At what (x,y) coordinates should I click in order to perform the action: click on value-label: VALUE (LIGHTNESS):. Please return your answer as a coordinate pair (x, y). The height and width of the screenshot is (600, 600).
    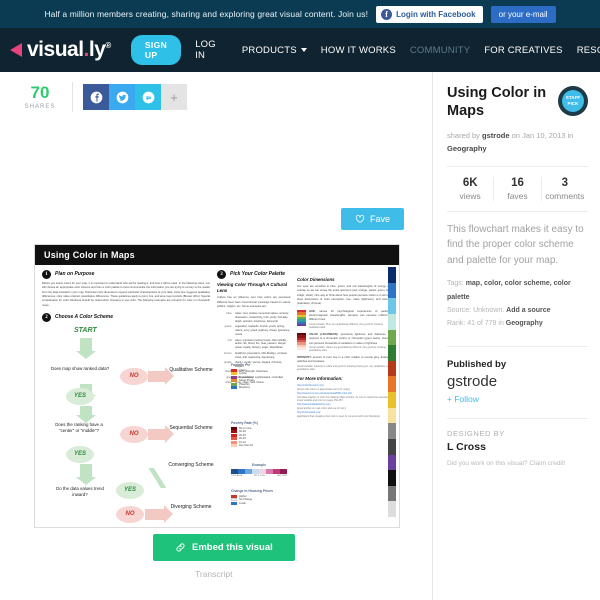
    Looking at the image, I should click on (324, 334).